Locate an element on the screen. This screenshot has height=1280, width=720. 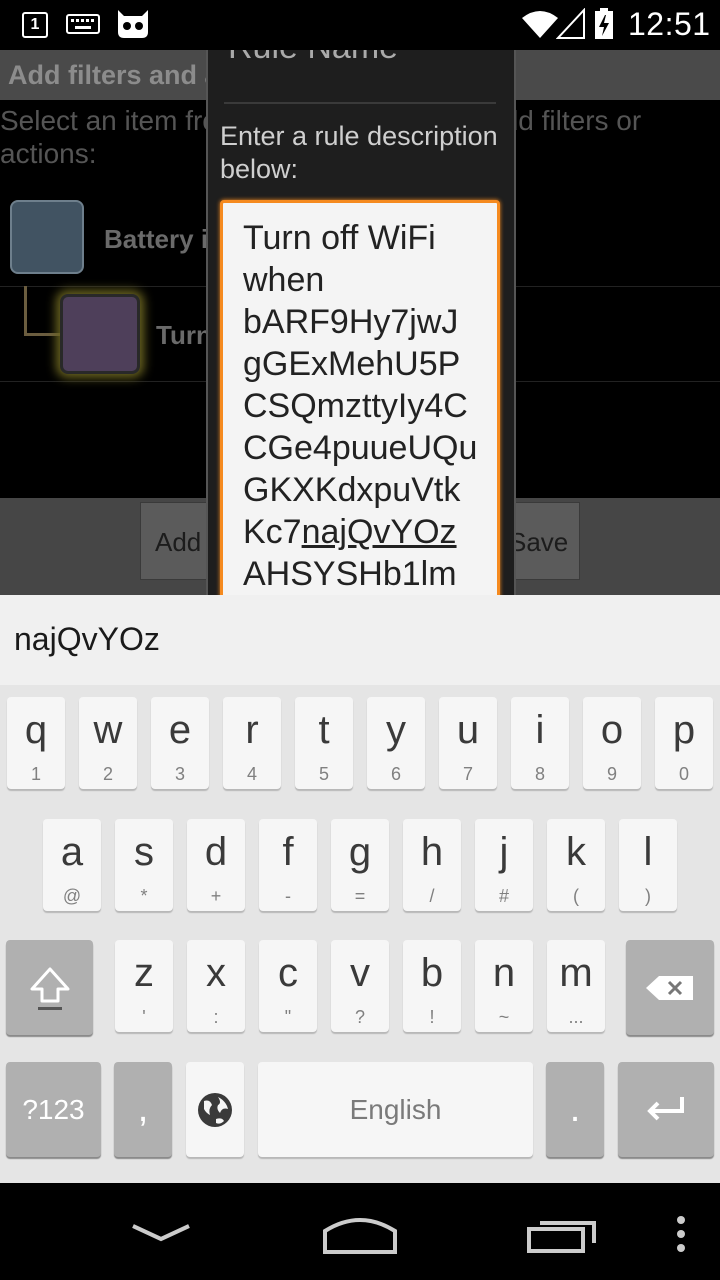
key-hint: 4 is located at coordinates (251, 774).